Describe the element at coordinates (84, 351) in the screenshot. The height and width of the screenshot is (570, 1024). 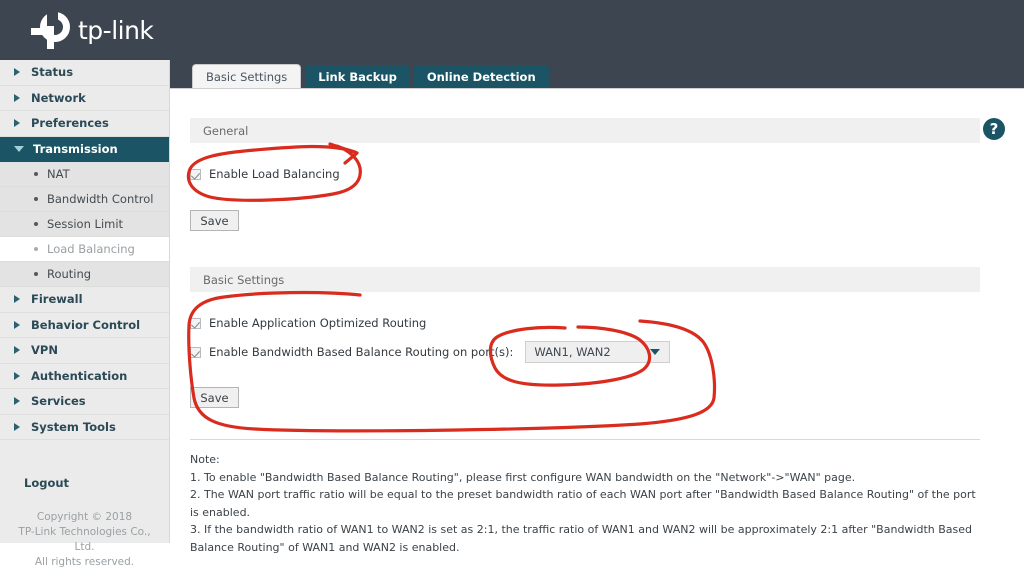
I see `sidebar-item-vpn: VPN` at that location.